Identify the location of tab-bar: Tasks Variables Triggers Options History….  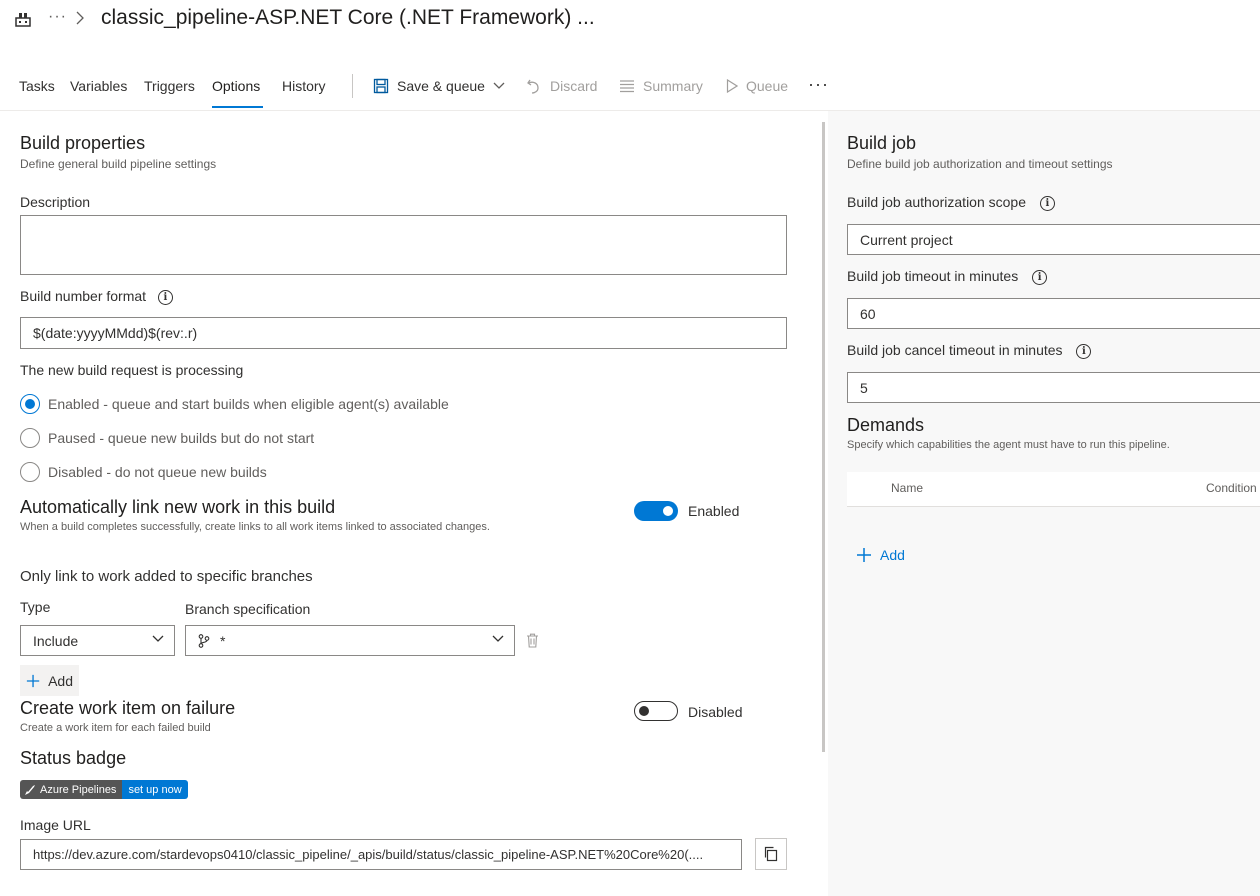
(630, 90).